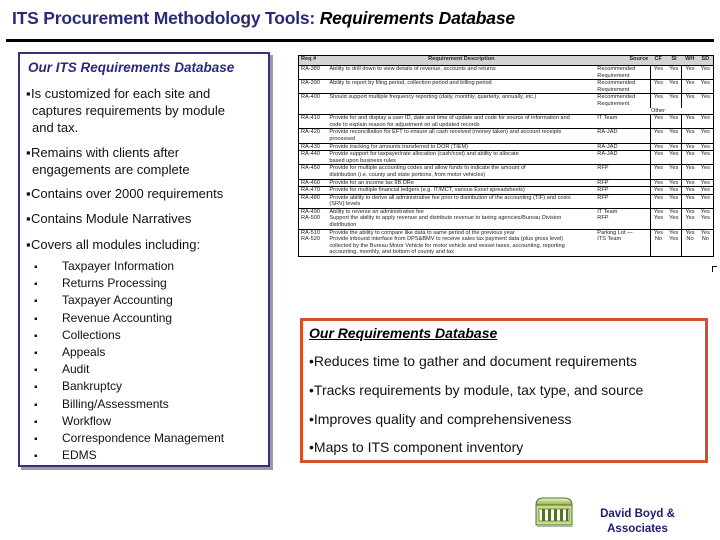  I want to click on module-item: ▪ Returns Processing, so click(129, 283).